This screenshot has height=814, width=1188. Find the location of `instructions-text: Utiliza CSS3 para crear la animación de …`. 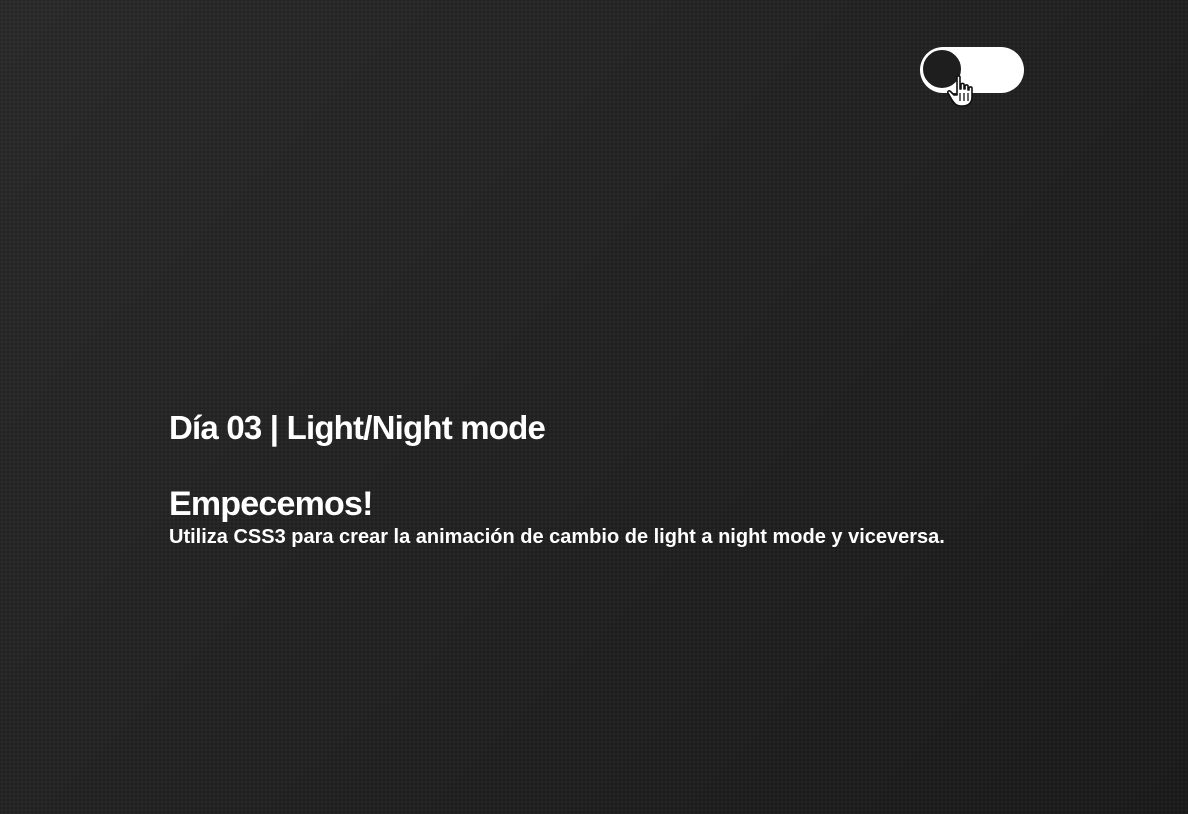

instructions-text: Utiliza CSS3 para crear la animación de … is located at coordinates (557, 537).